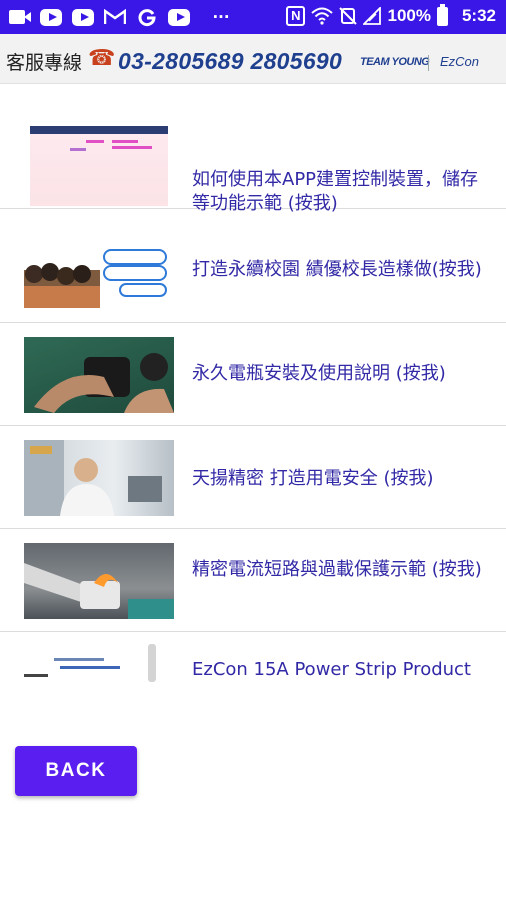 This screenshot has height=900, width=506. What do you see at coordinates (296, 16) in the screenshot?
I see `nfc-icon: N` at bounding box center [296, 16].